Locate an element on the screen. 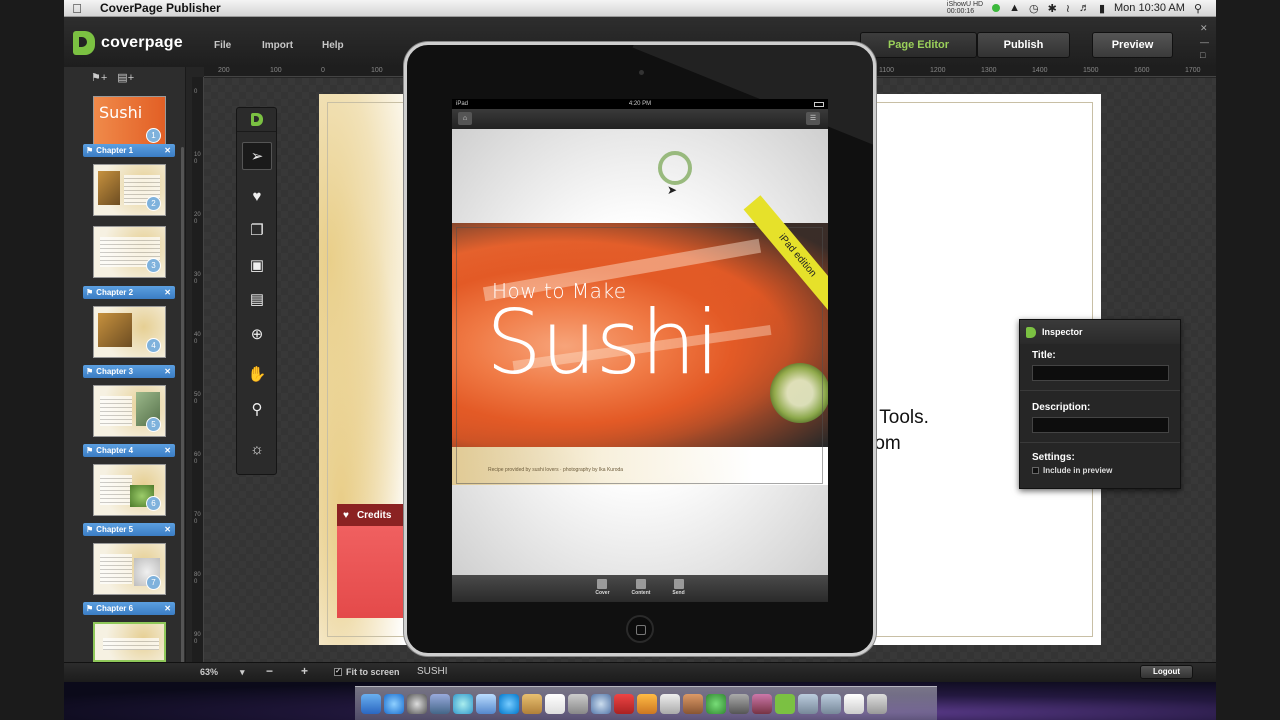 The height and width of the screenshot is (720, 1280). hand-tool: ✋ is located at coordinates (257, 374).